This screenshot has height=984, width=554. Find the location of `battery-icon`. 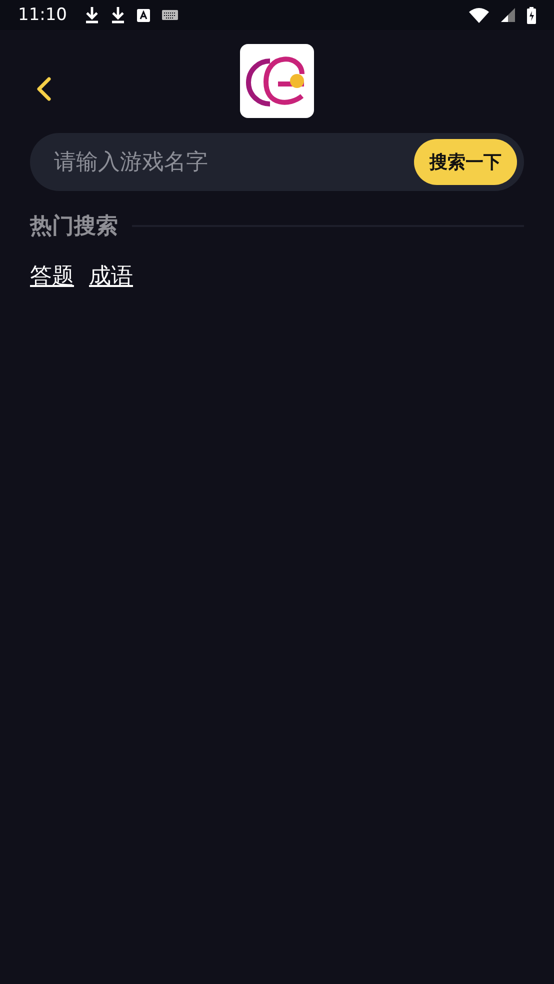

battery-icon is located at coordinates (531, 15).